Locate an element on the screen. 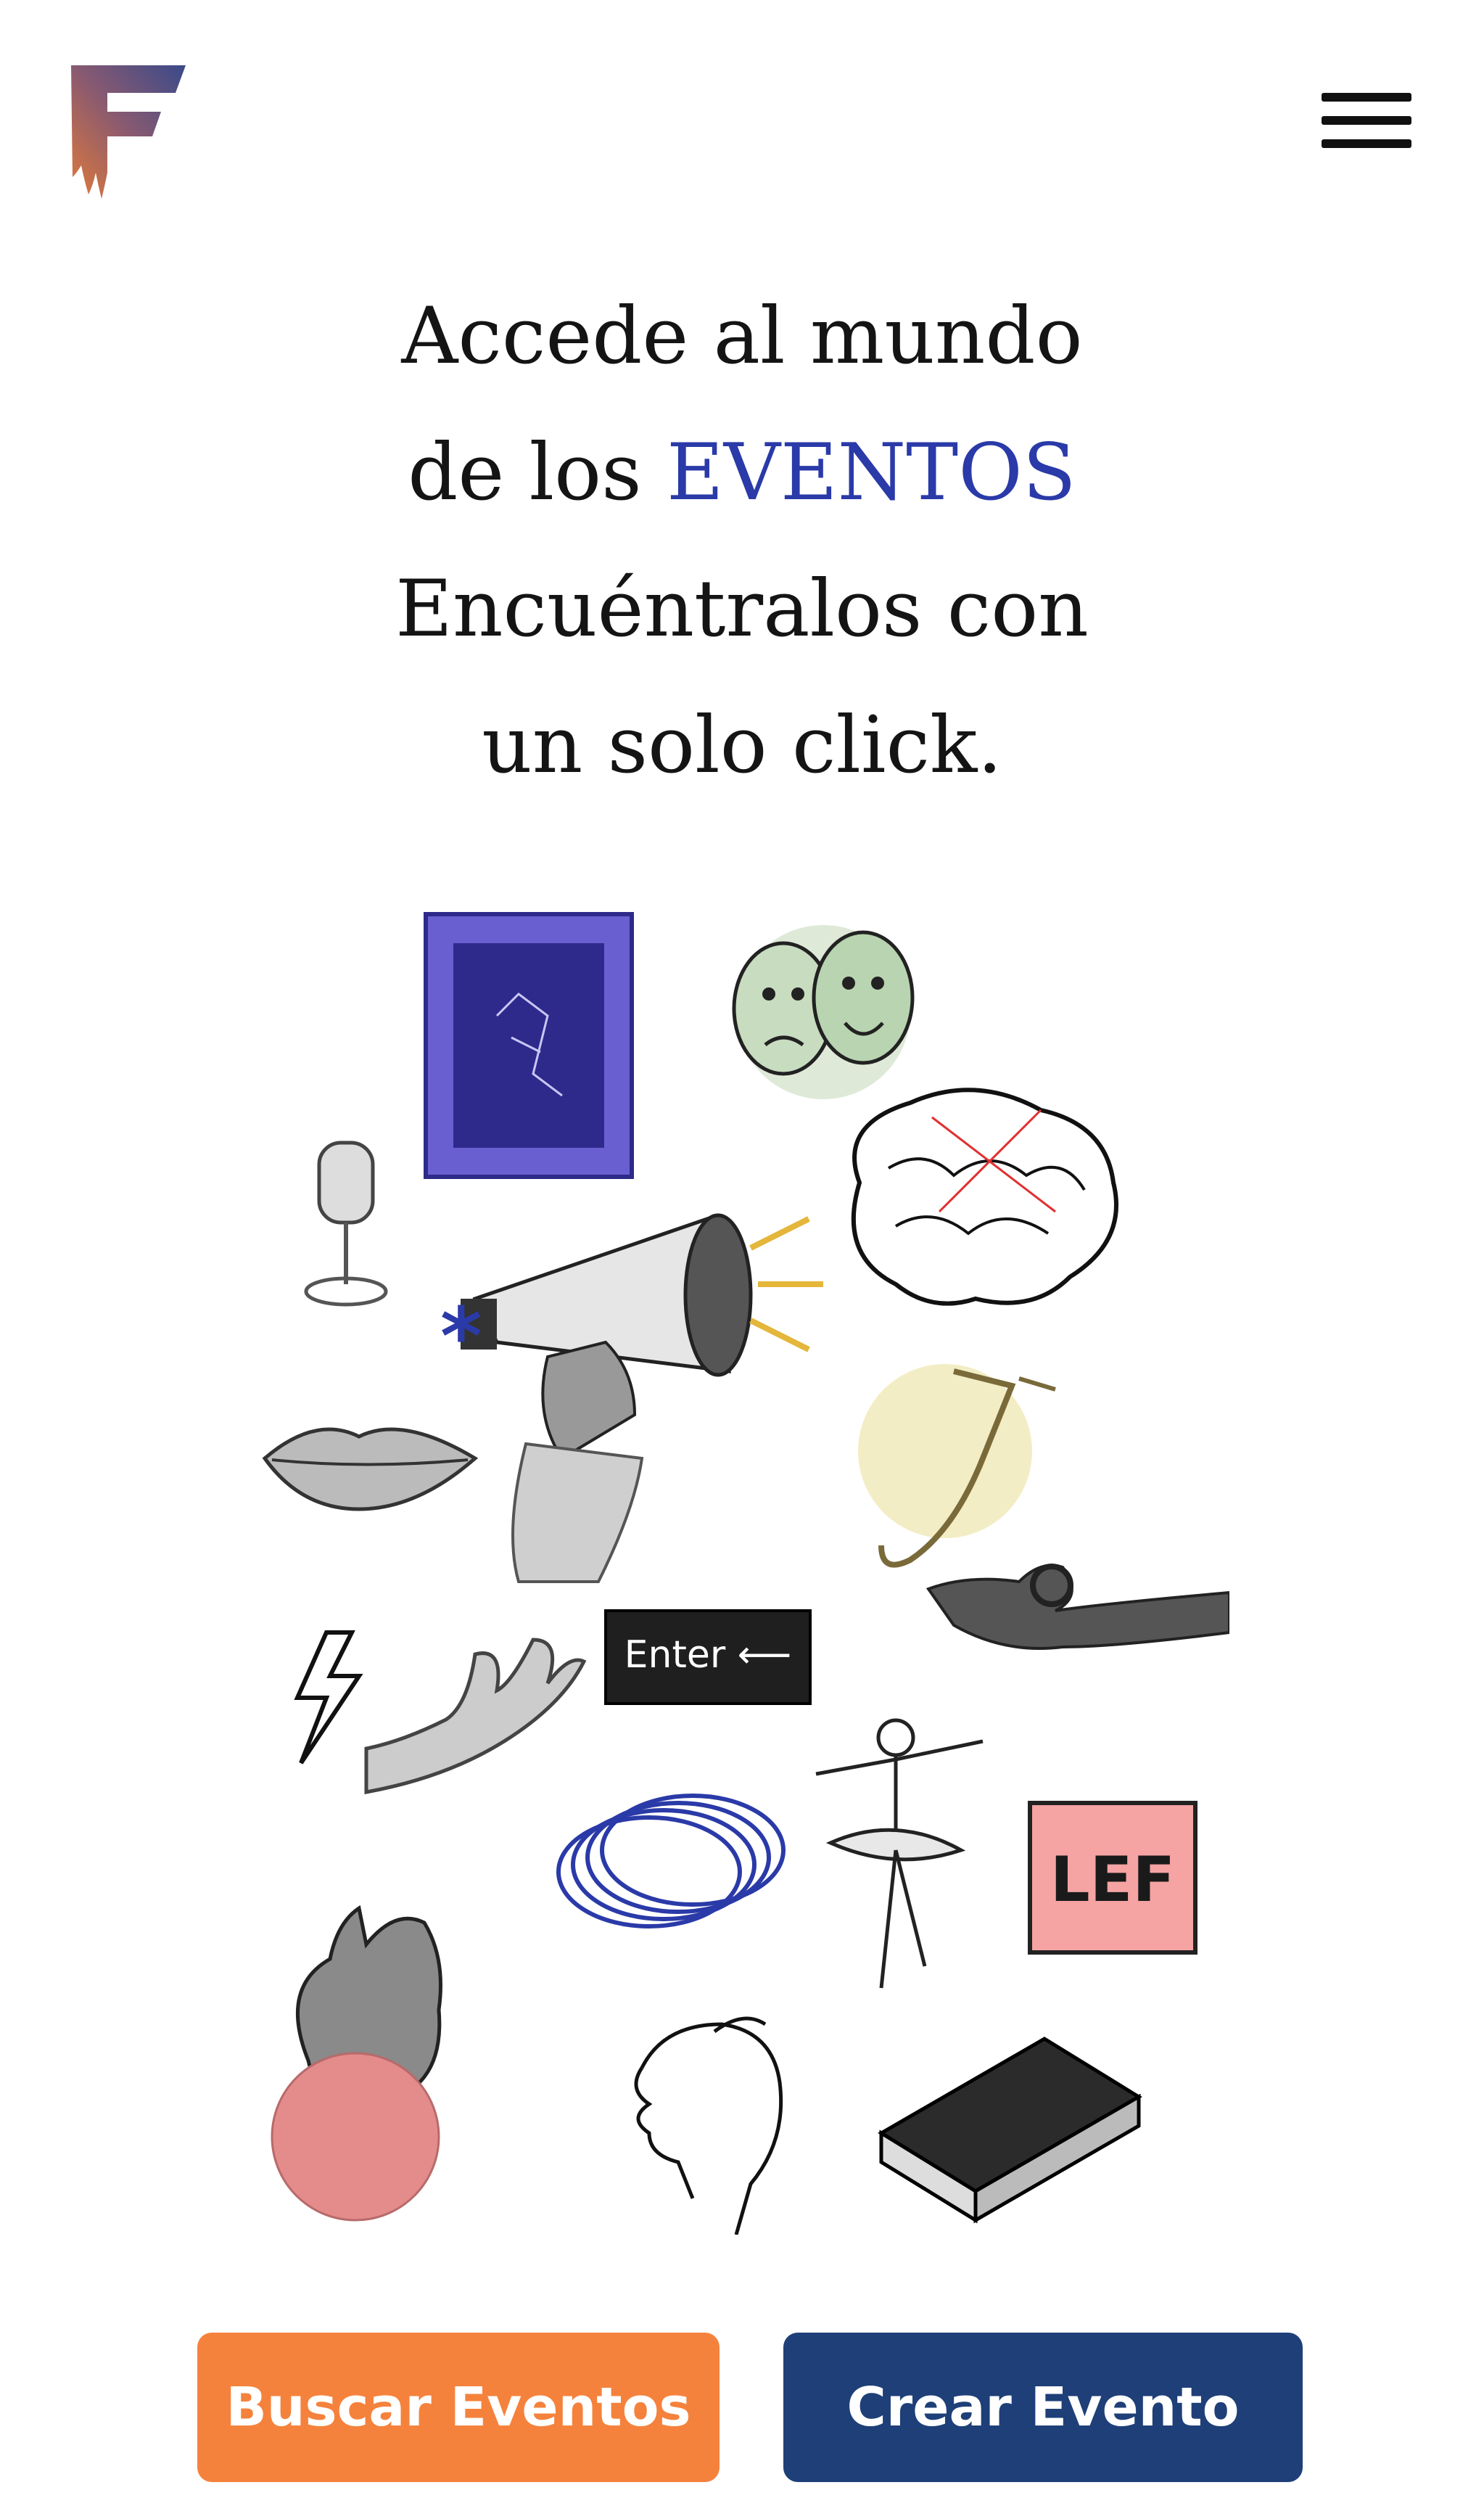  asterisk-icon: * is located at coordinates (461, 1336).